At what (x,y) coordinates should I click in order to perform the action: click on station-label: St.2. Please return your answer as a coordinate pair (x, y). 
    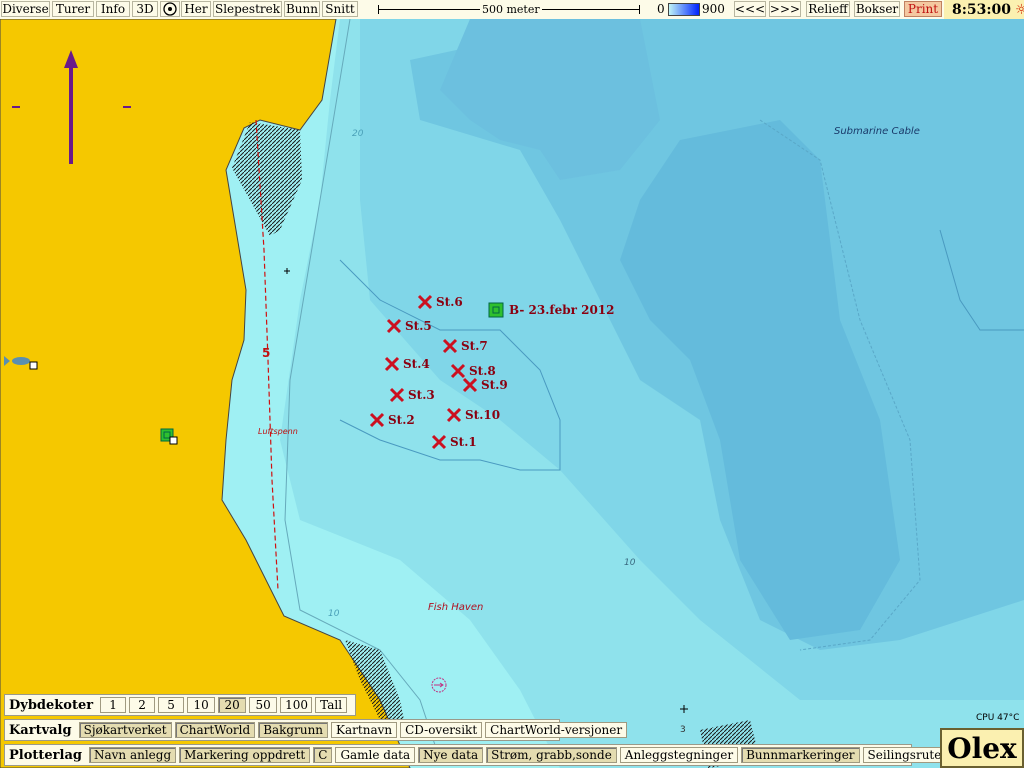
    Looking at the image, I should click on (401, 420).